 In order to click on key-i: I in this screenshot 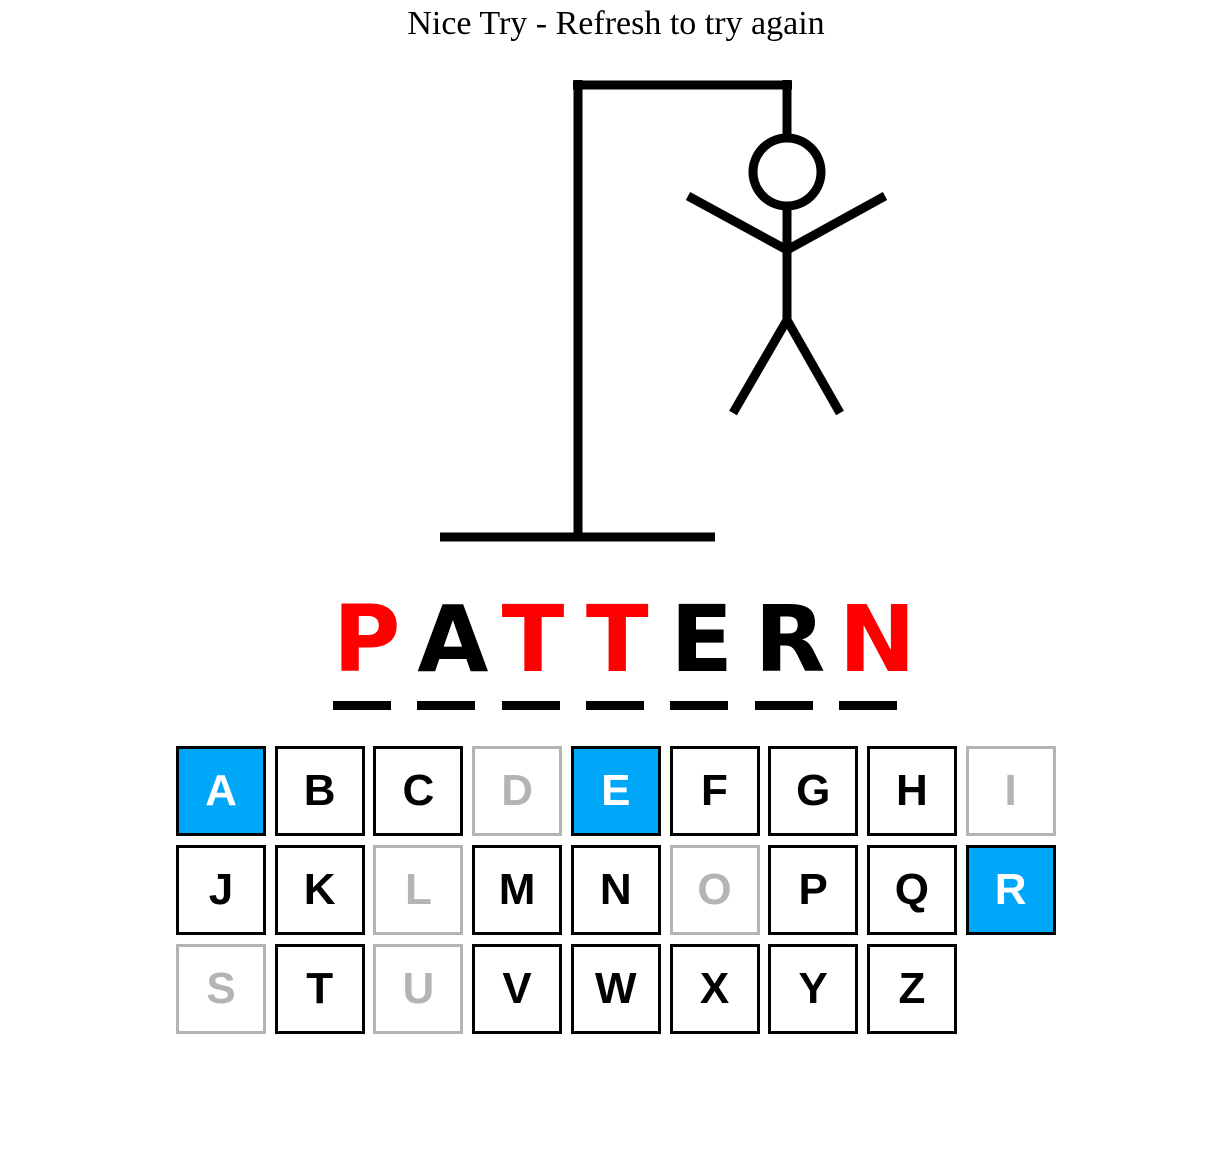, I will do `click(1010, 791)`.